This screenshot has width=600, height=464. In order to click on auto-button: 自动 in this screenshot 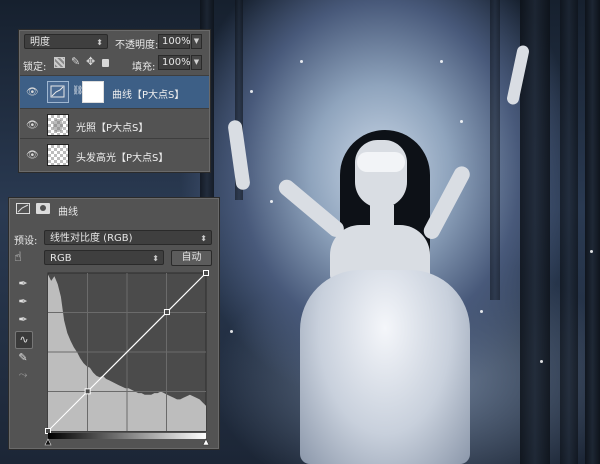, I will do `click(191, 258)`.